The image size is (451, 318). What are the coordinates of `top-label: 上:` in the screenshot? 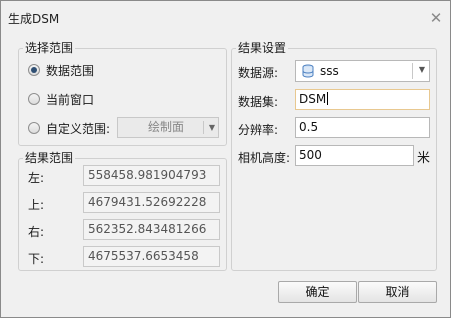 It's located at (36, 205).